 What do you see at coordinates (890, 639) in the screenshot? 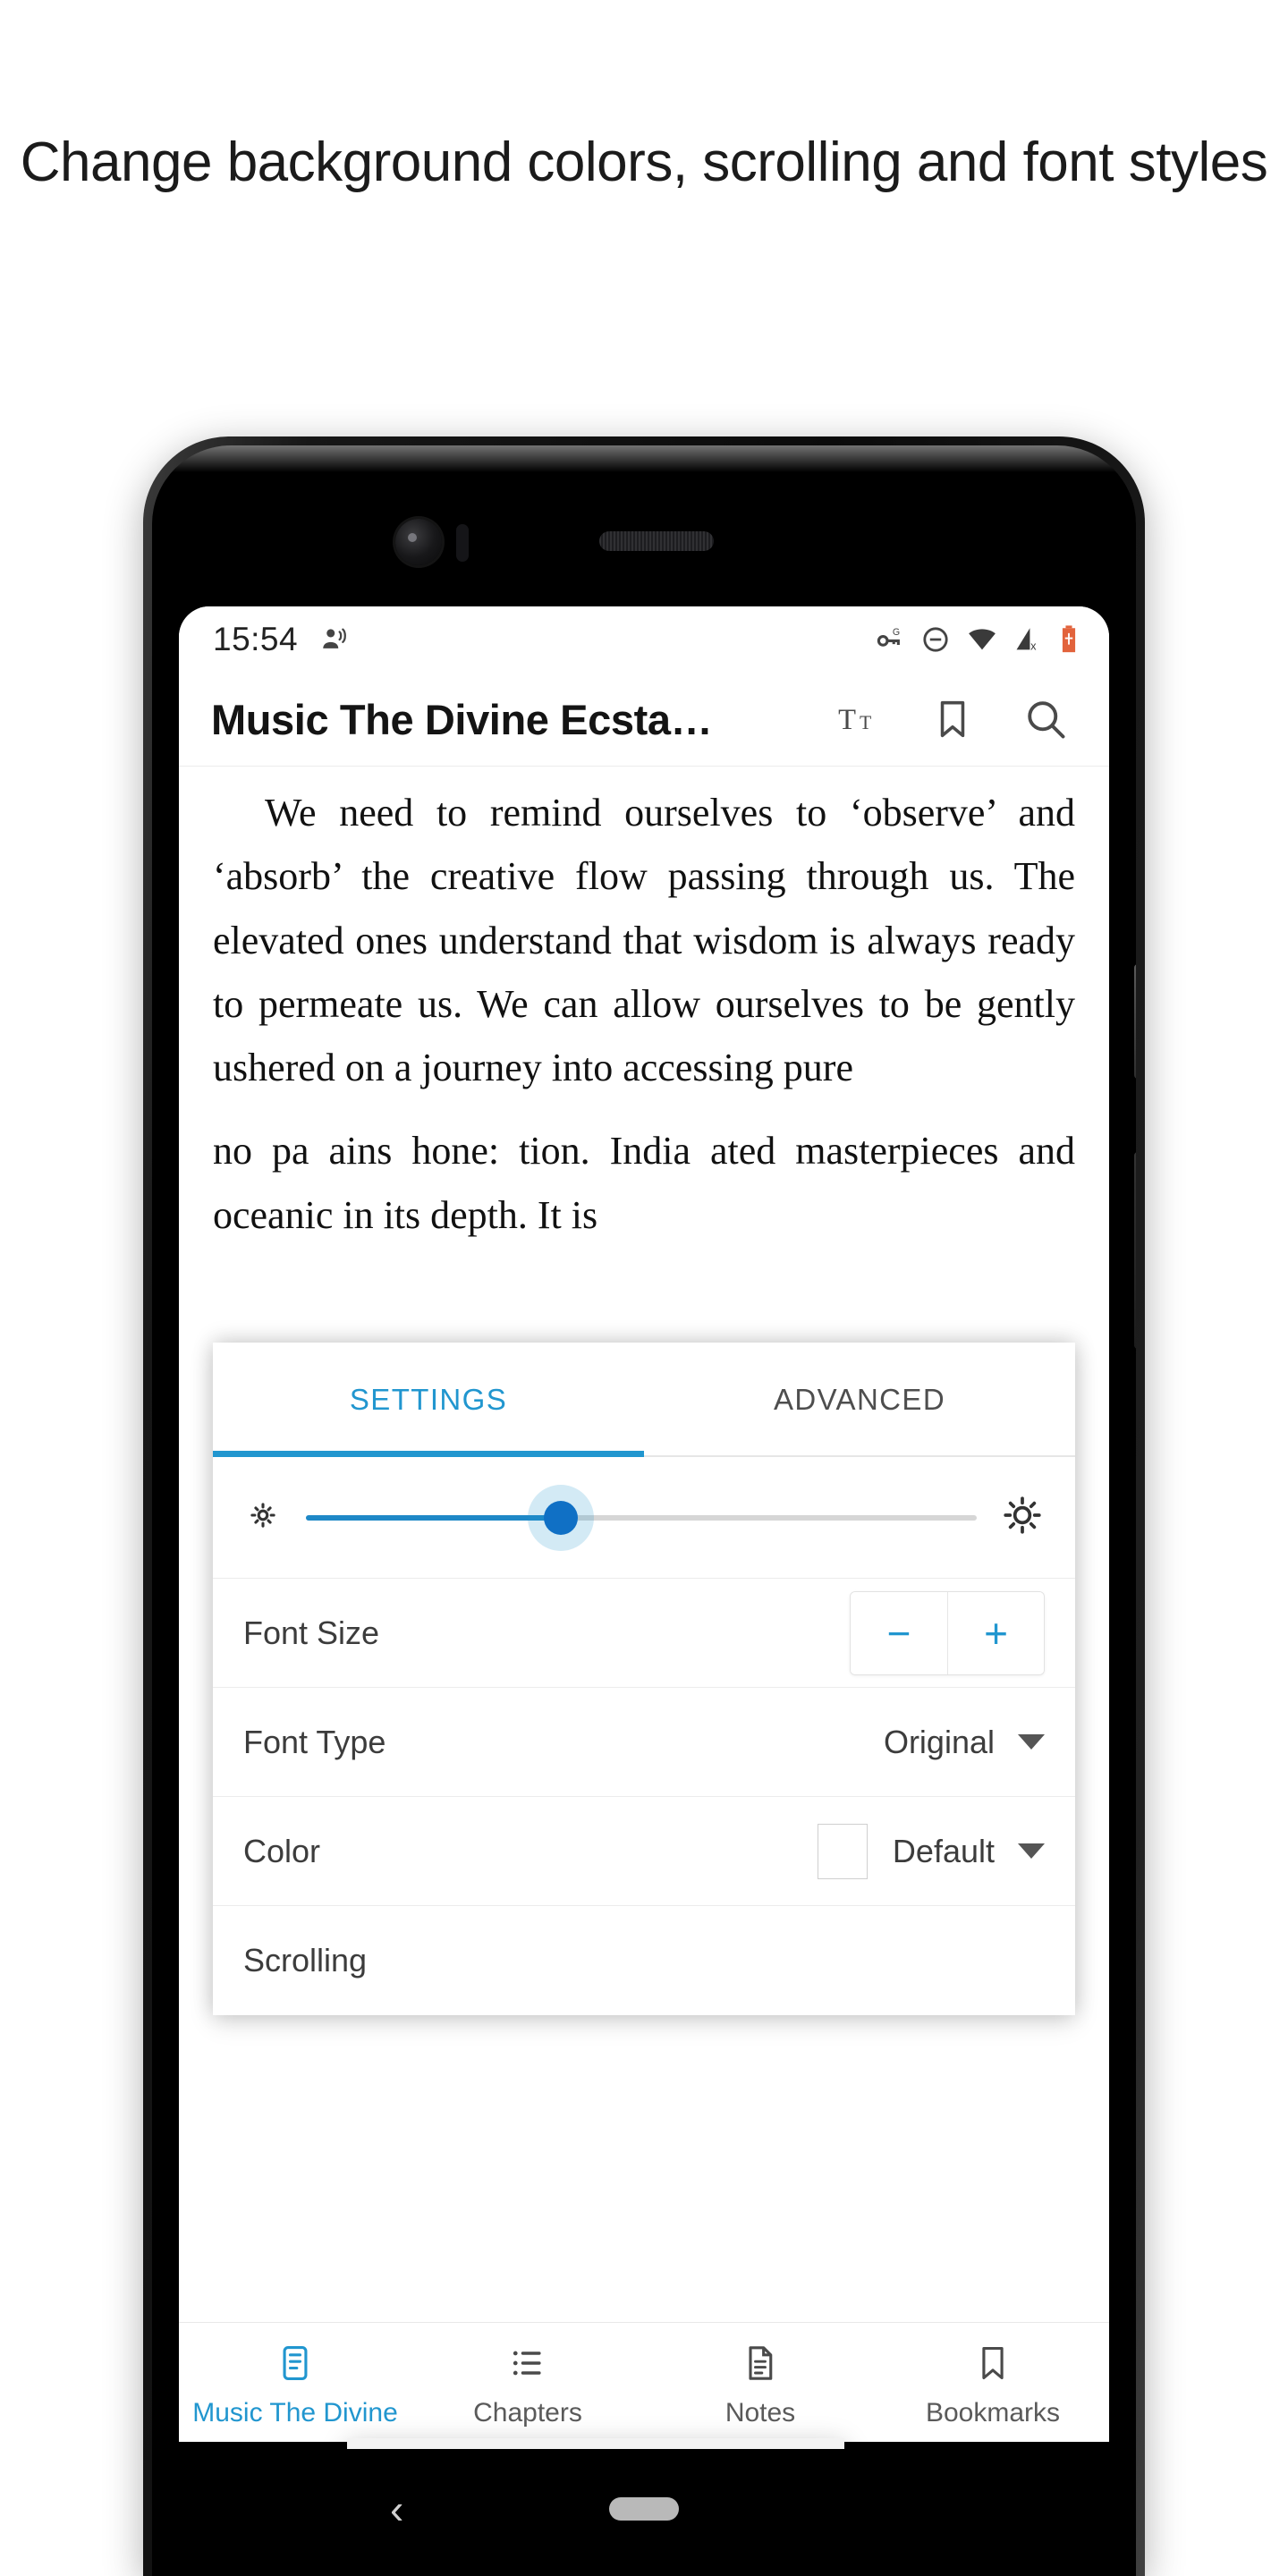
I see `vpn-key-g-icon: G` at bounding box center [890, 639].